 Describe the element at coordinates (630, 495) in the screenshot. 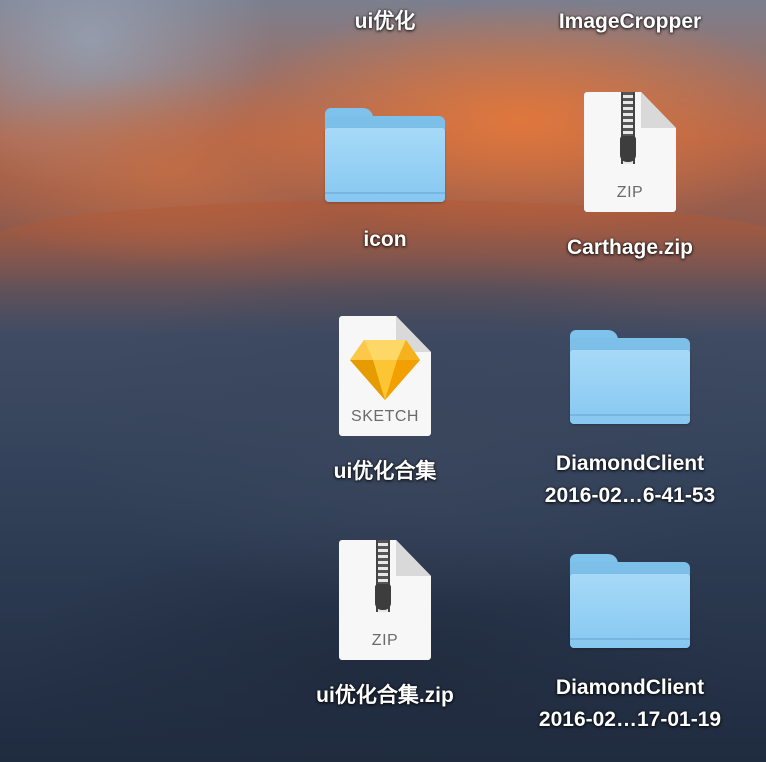

I see `item-label-line-2: 2016-02…6-41-53` at that location.